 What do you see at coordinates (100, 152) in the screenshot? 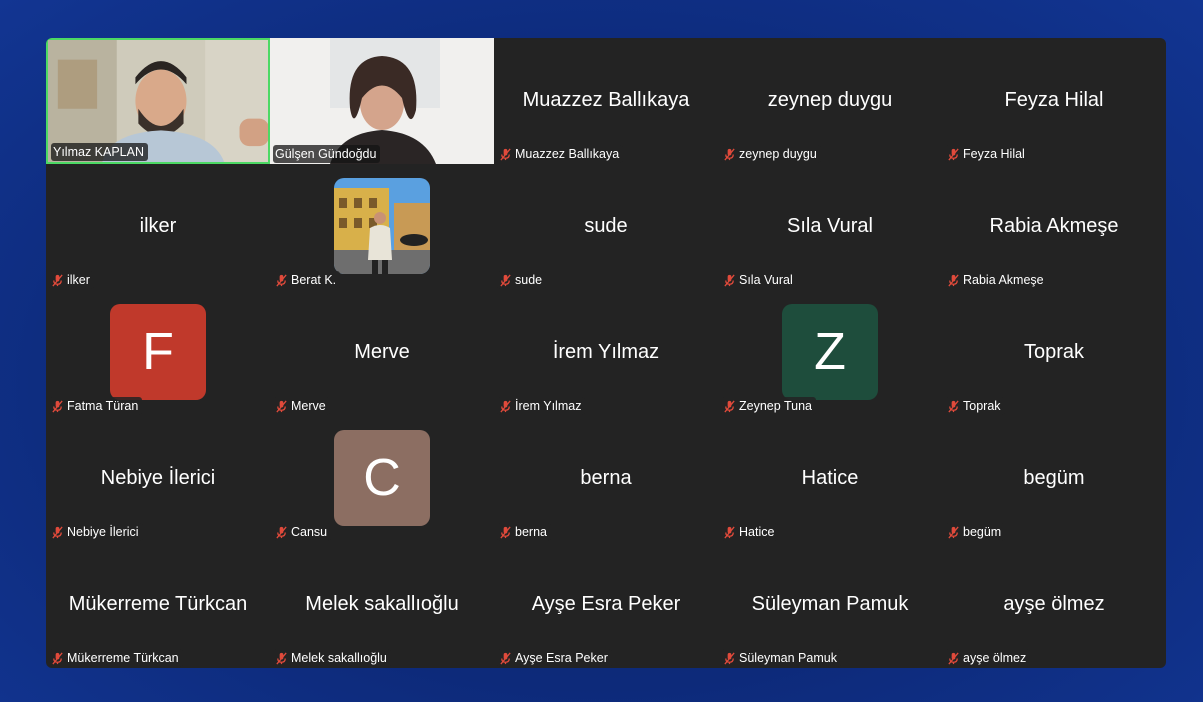
I see `participant-name-label: Yılmaz KAPLAN` at bounding box center [100, 152].